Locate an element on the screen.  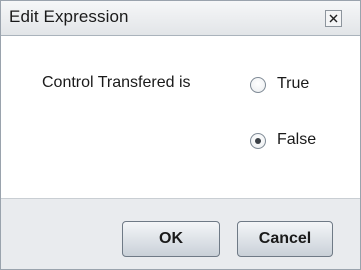
ok-button: OK is located at coordinates (171, 239).